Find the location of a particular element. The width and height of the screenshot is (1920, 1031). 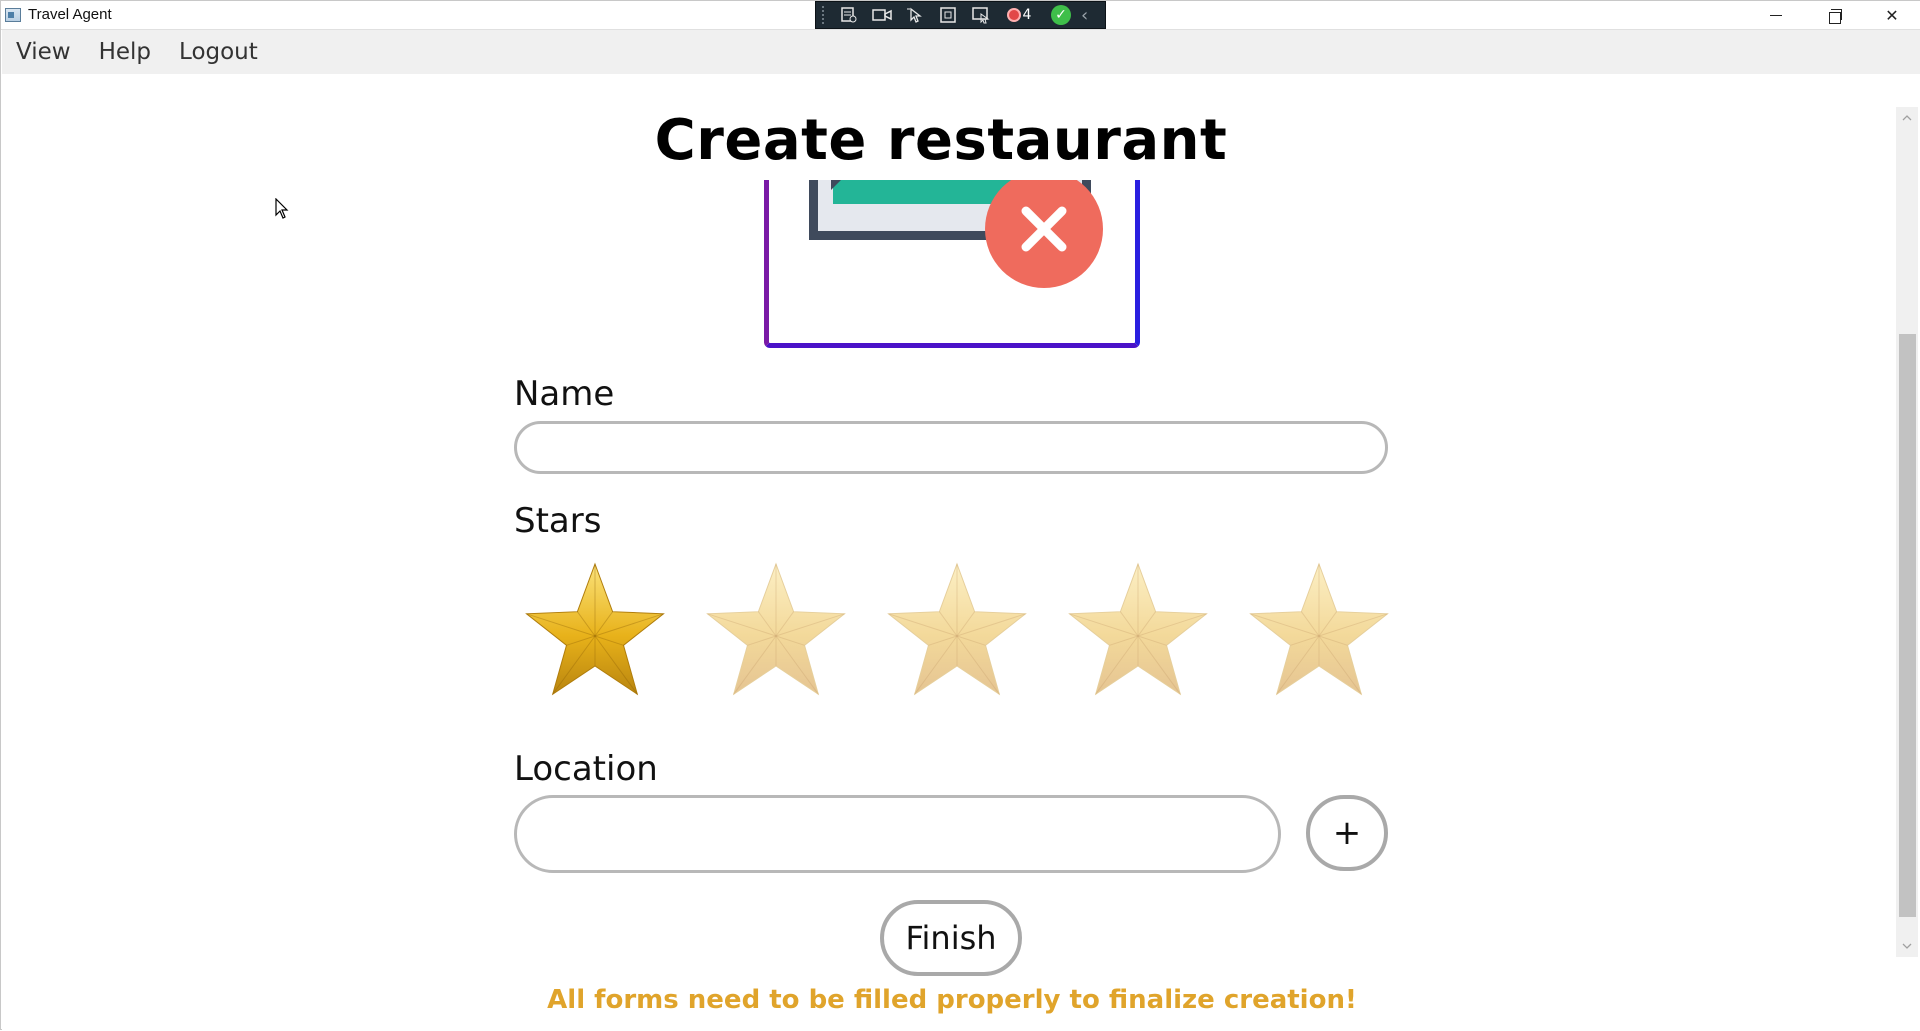

window-controls: ✕ is located at coordinates (1833, 15).